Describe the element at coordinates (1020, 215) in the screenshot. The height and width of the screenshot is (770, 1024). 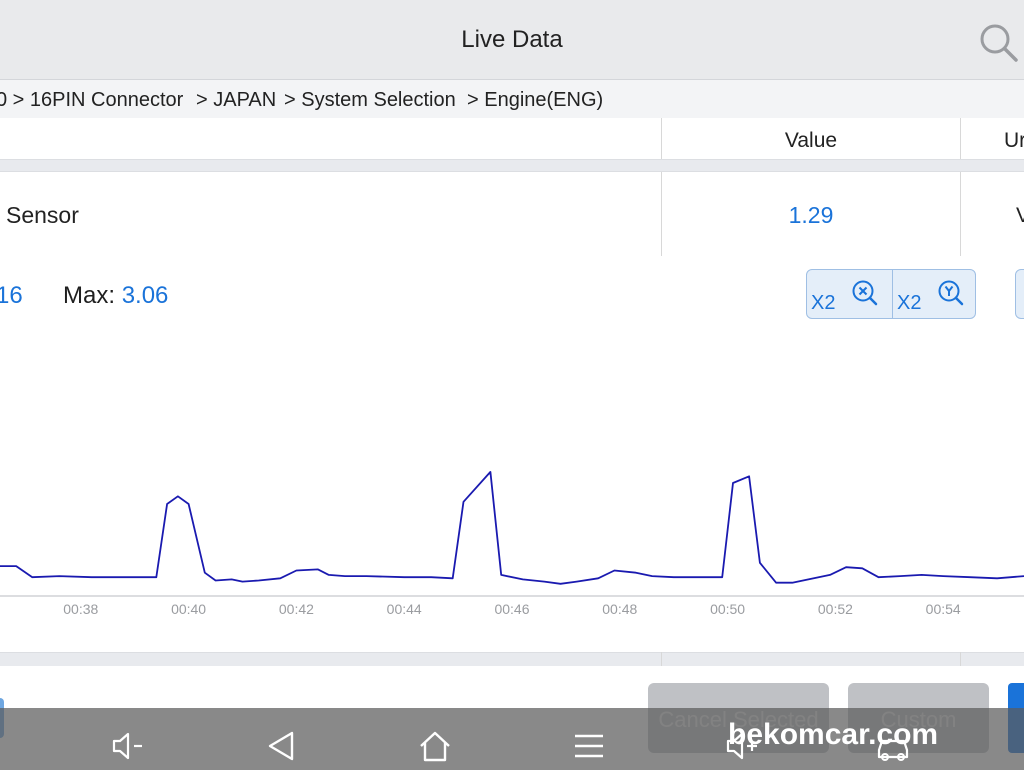
I see `parameter-unit: V` at that location.